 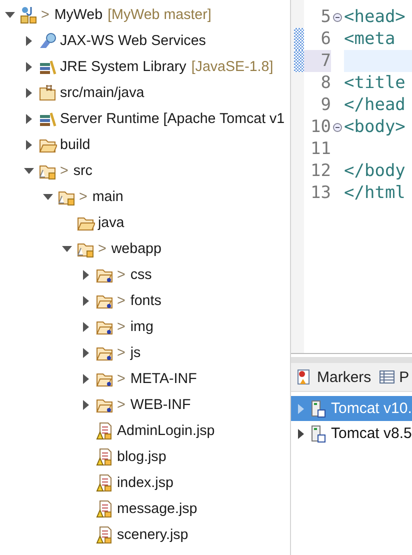 What do you see at coordinates (375, 127) in the screenshot?
I see `code-line: <body>` at bounding box center [375, 127].